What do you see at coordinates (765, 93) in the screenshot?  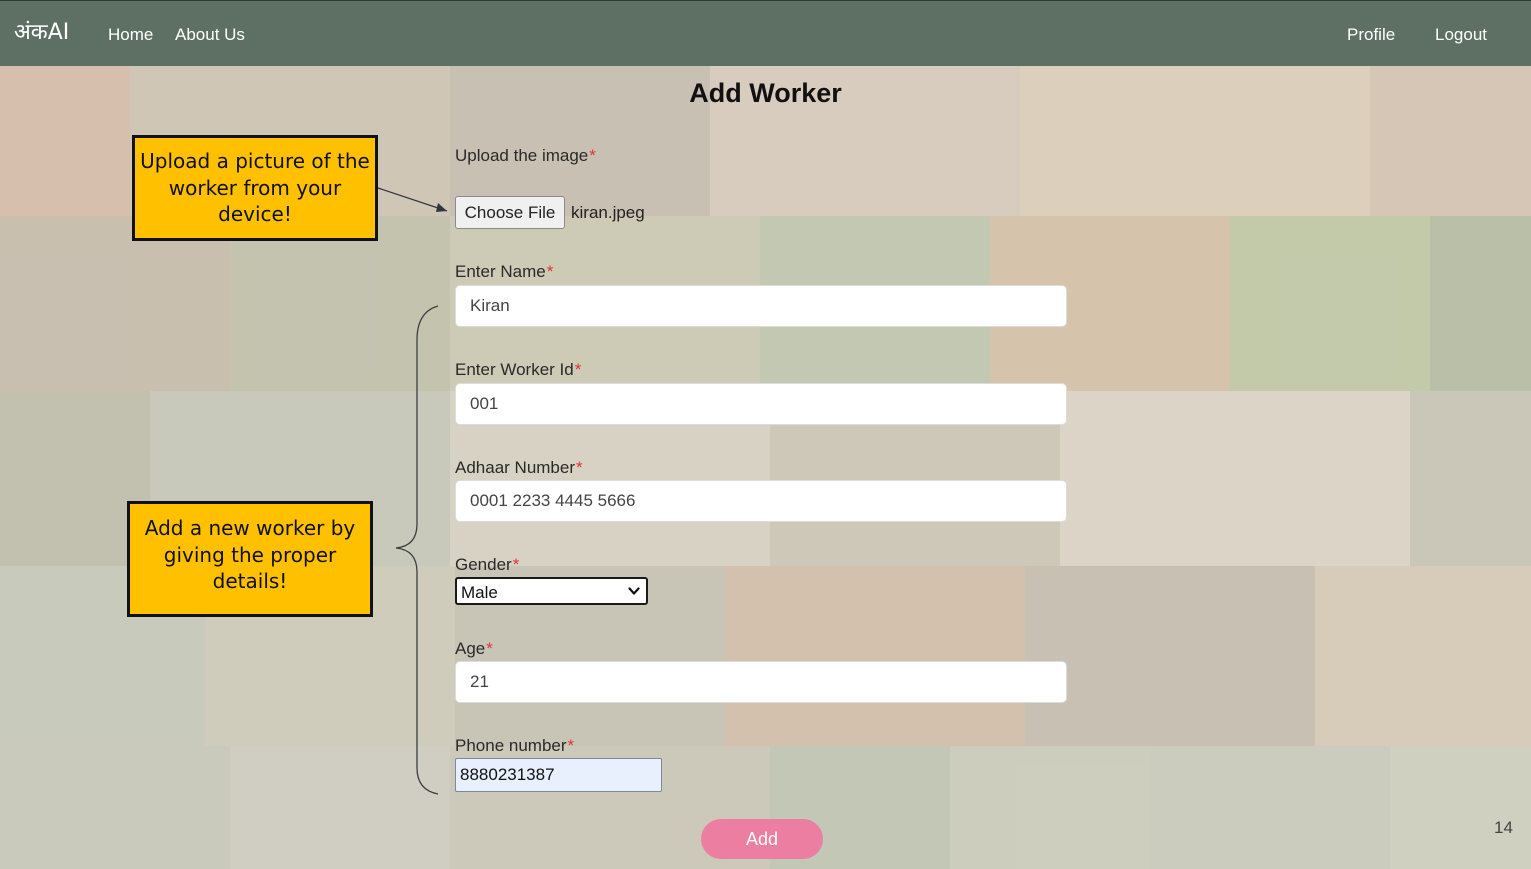 I see `page-title: Add Worker` at bounding box center [765, 93].